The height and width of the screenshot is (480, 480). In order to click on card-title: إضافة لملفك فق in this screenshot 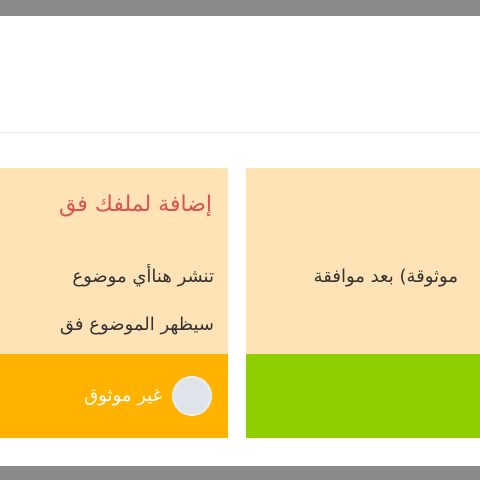, I will do `click(135, 204)`.